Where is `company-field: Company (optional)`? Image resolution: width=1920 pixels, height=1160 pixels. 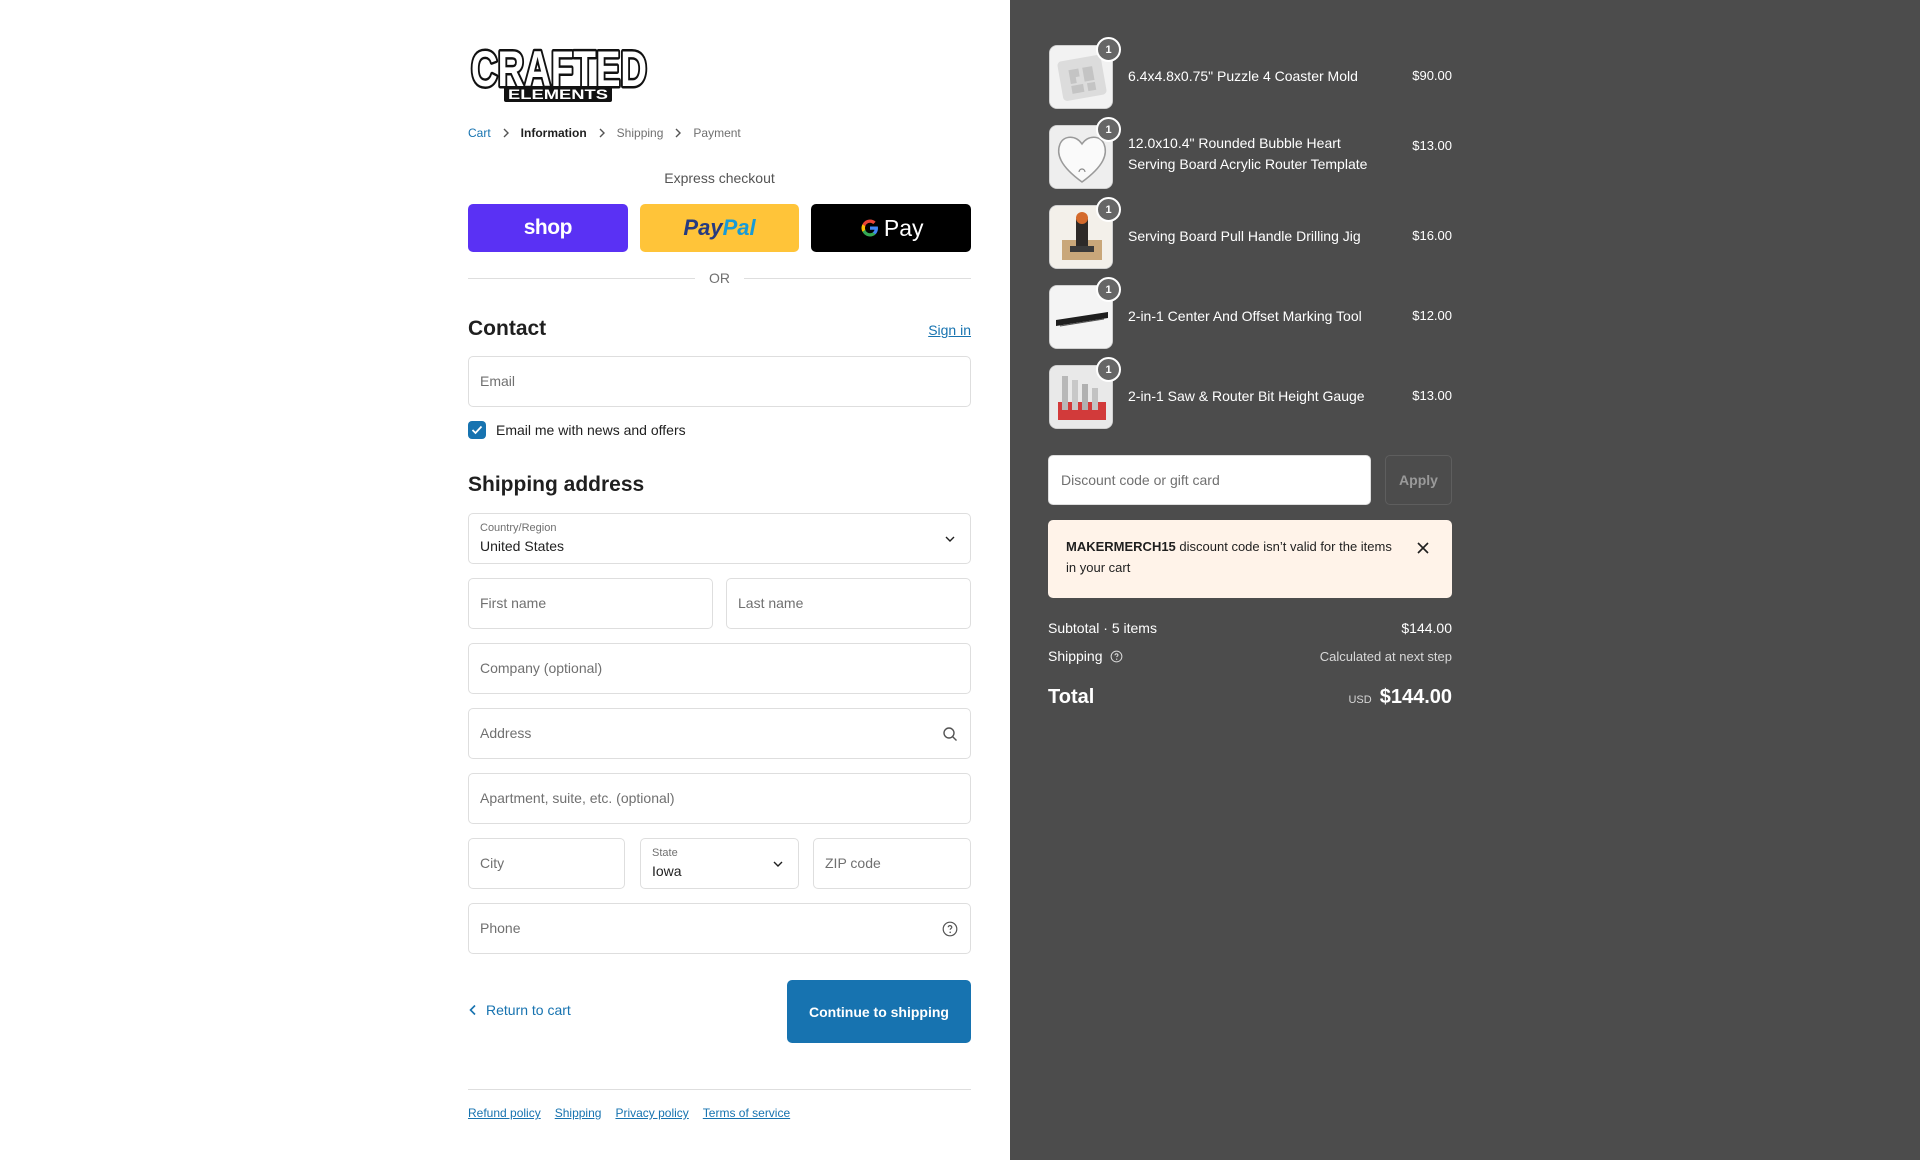
company-field: Company (optional) is located at coordinates (719, 668).